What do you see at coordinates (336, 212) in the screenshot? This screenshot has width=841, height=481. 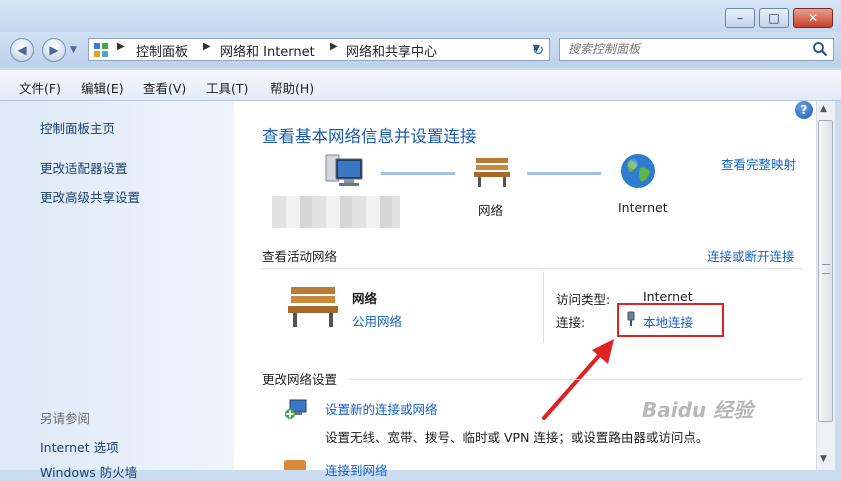 I see `computer-name-blurred` at bounding box center [336, 212].